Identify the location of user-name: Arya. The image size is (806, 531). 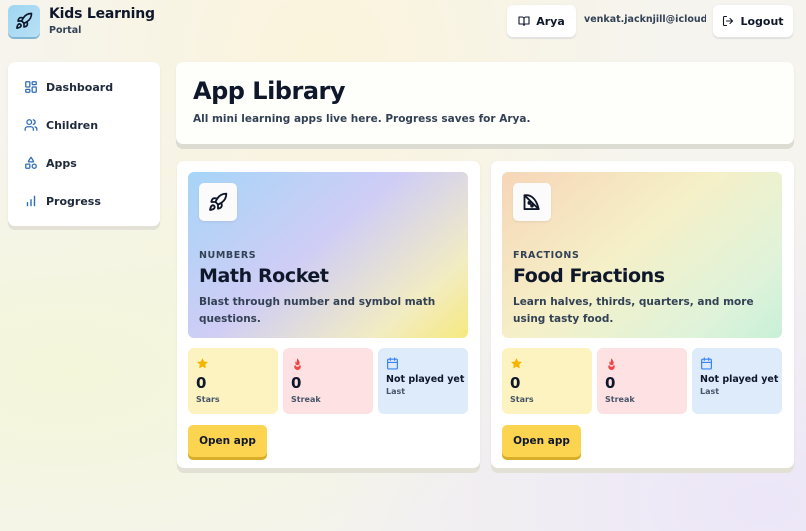
(550, 21).